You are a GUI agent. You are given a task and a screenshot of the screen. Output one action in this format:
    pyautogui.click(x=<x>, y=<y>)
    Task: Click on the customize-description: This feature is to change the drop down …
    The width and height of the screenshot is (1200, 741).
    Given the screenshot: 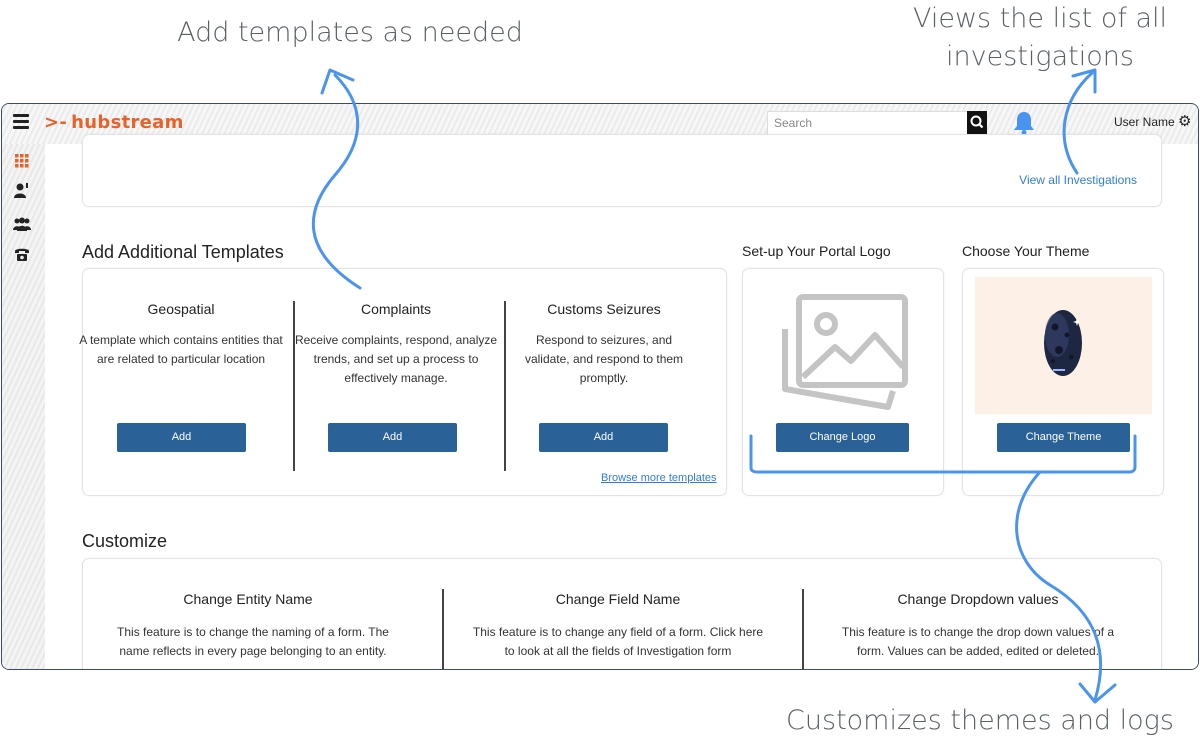 What is the action you would take?
    pyautogui.click(x=978, y=641)
    